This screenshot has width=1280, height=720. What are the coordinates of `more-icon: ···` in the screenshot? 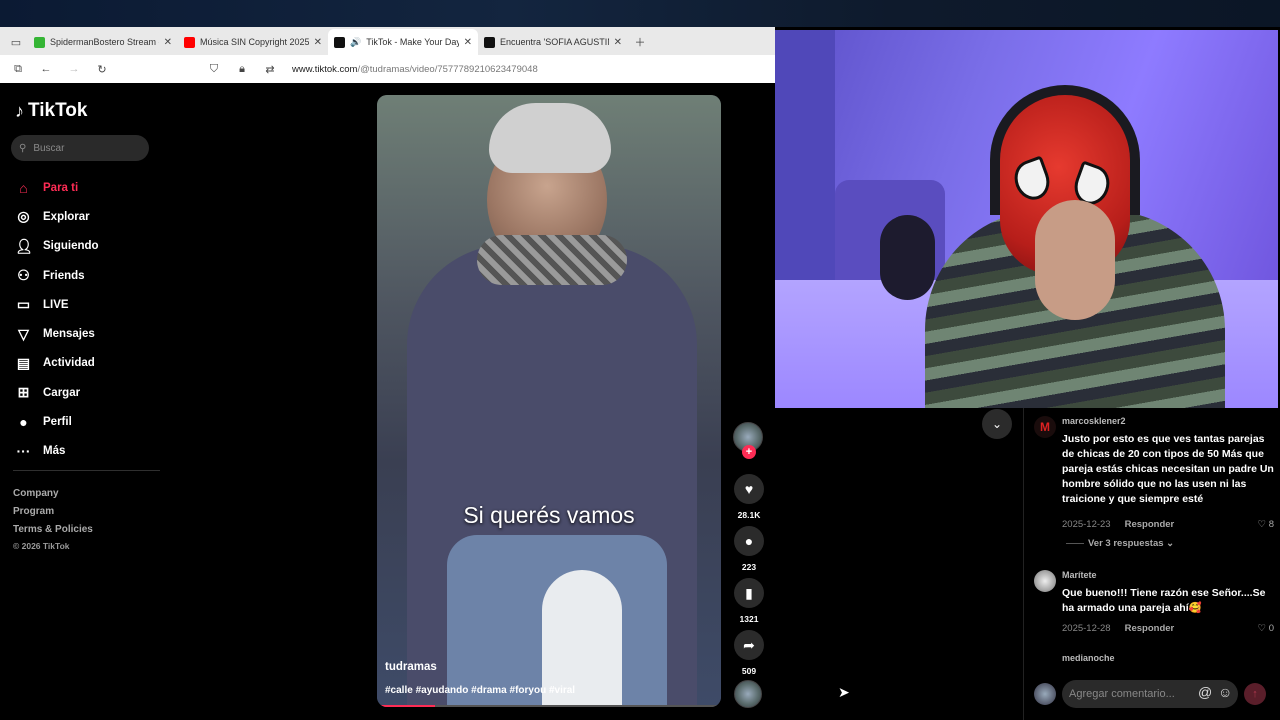 It's located at (23, 451).